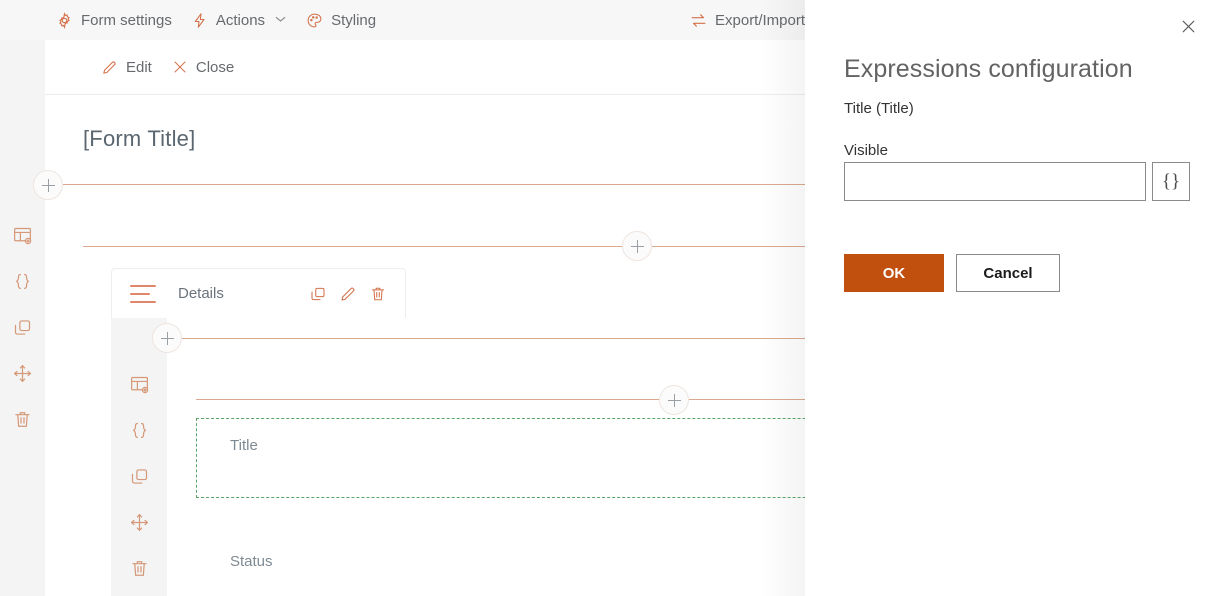  I want to click on swap-arrows-icon, so click(698, 20).